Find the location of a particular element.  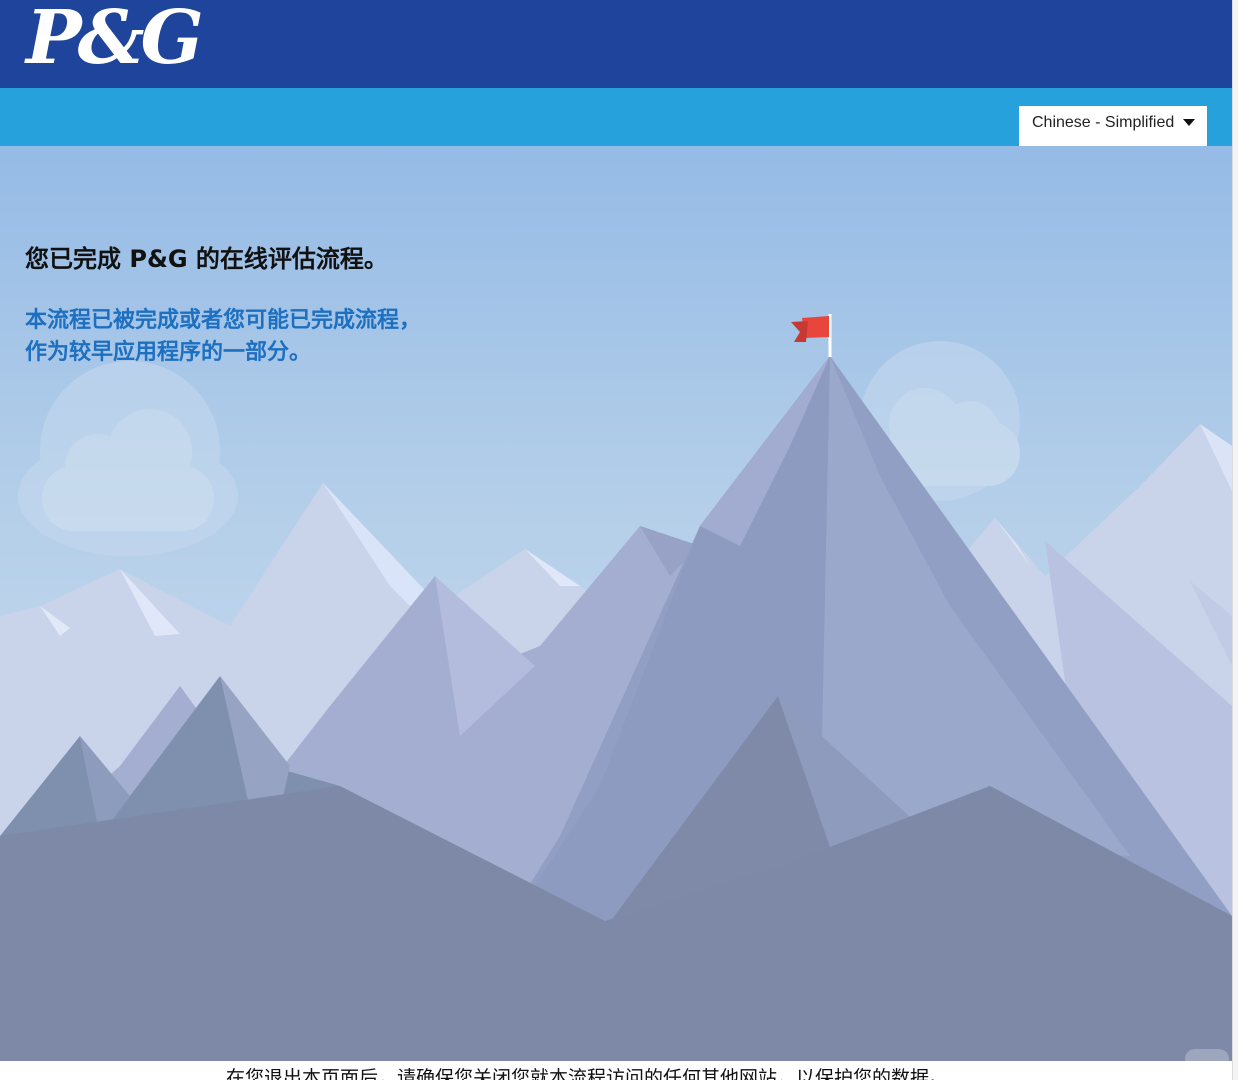

window-edge is located at coordinates (1235, 540).